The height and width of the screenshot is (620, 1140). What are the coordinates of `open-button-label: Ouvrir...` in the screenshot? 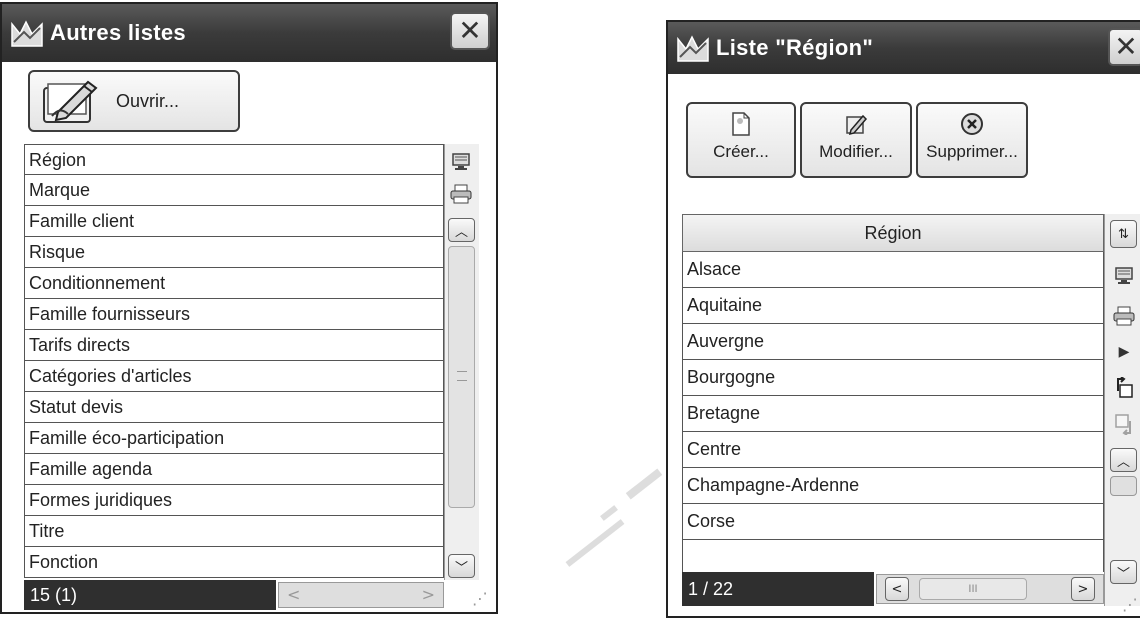 It's located at (148, 100).